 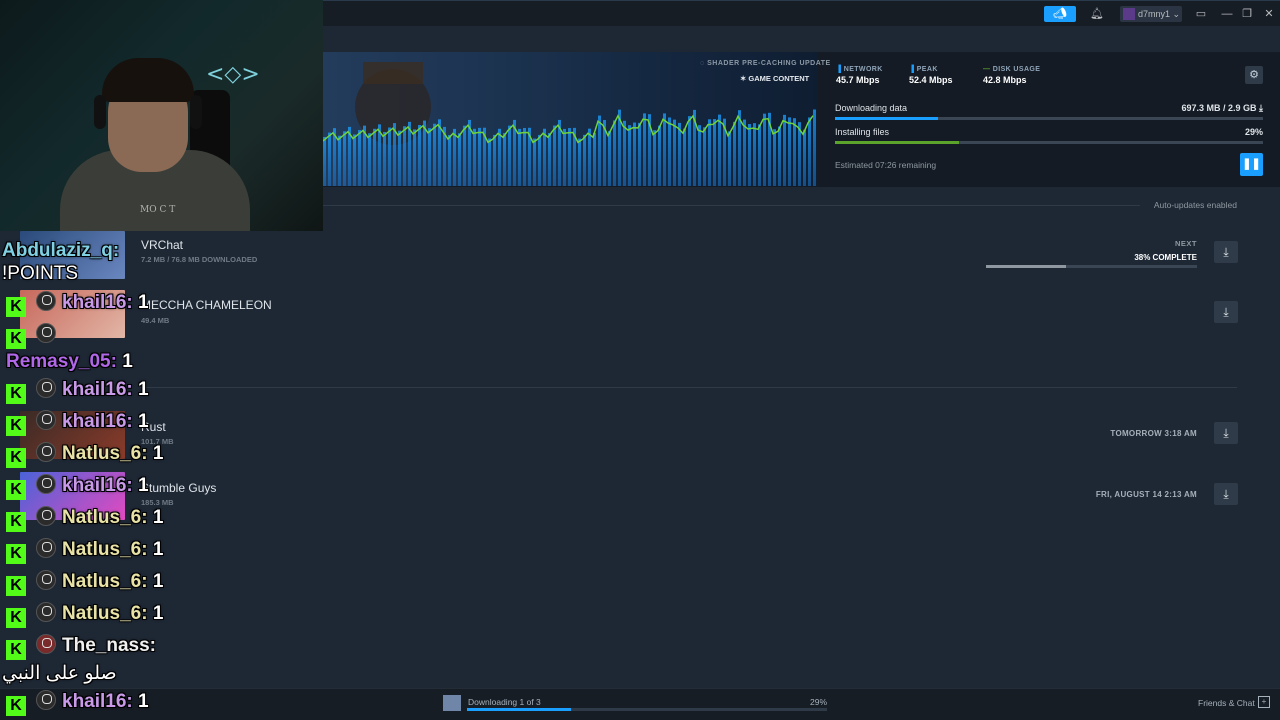 What do you see at coordinates (1185, 243) in the screenshot?
I see `next-label: NEXT` at bounding box center [1185, 243].